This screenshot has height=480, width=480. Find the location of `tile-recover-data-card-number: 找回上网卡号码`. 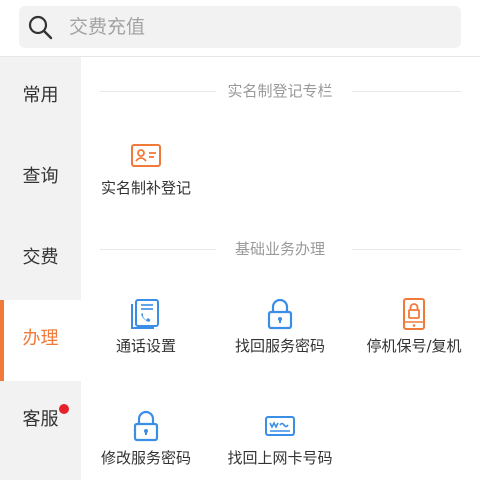

tile-recover-data-card-number: 找回上网卡号码 is located at coordinates (280, 445).